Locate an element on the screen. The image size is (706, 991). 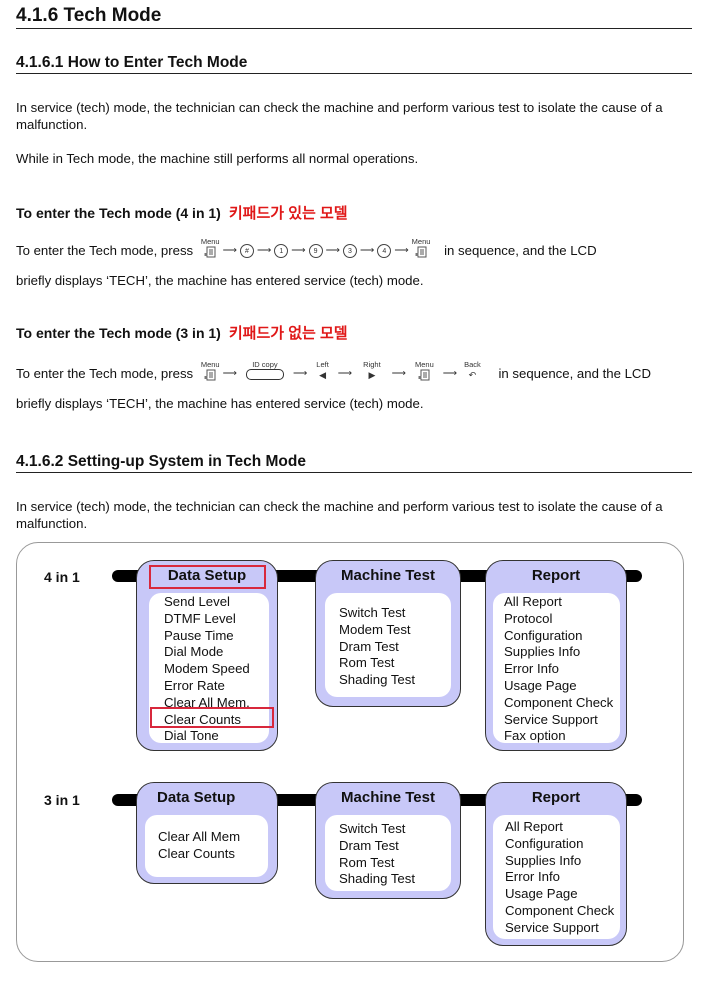
left-key: Left ◀ is located at coordinates (322, 370).